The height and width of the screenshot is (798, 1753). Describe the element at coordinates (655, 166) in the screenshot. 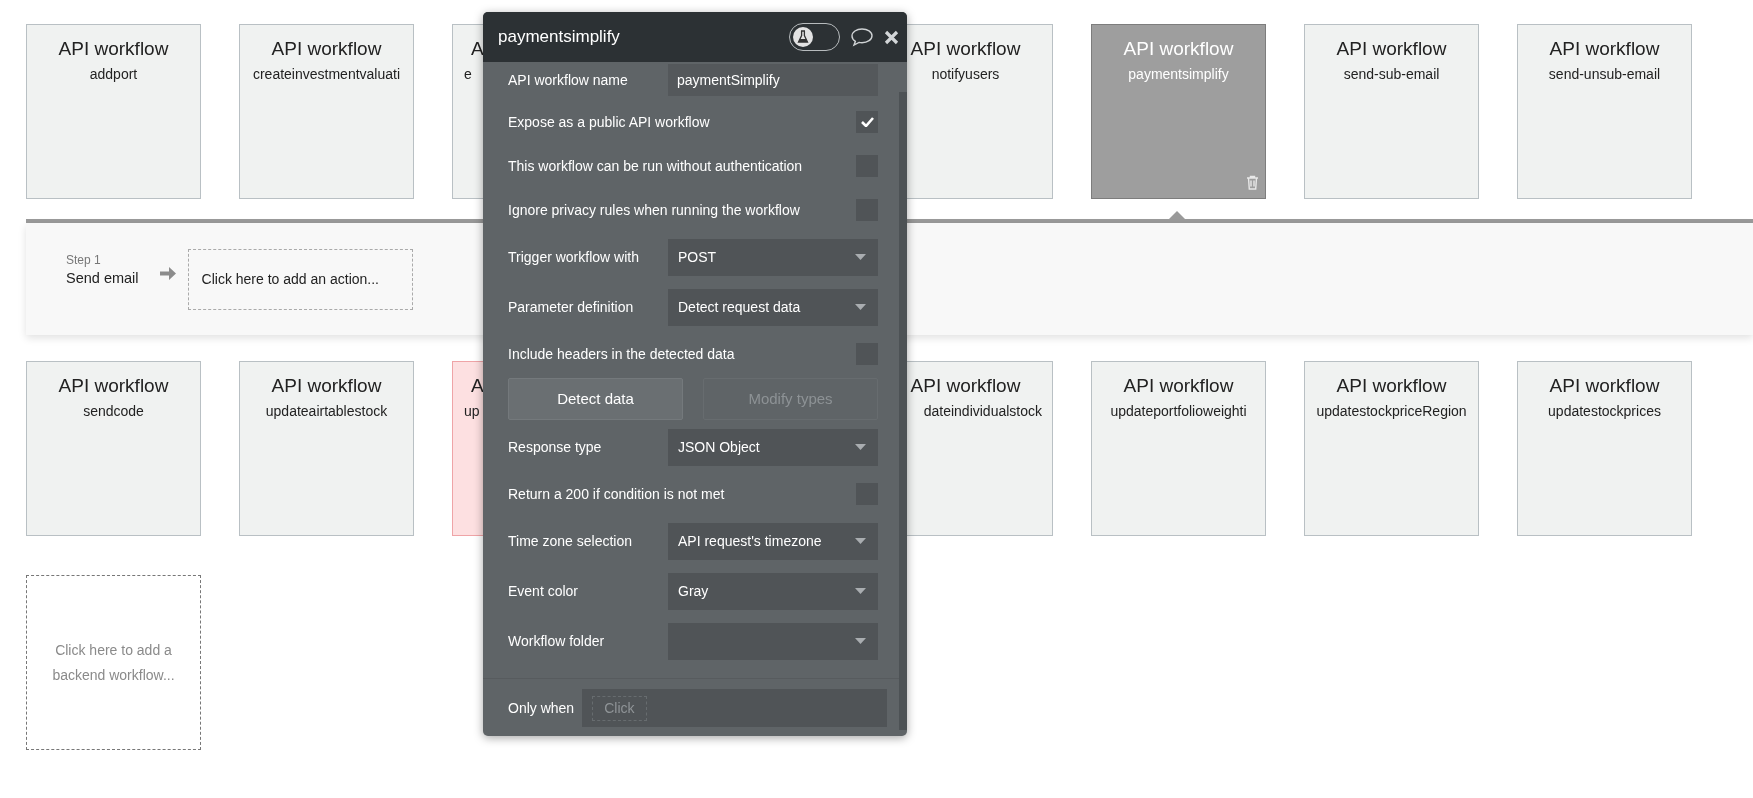

I see `checkbox-label: This workflow can be run without authentication` at that location.